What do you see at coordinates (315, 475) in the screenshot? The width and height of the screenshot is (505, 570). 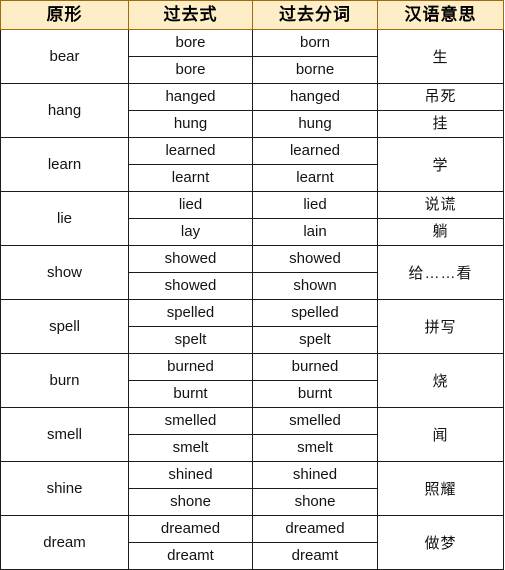 I see `cell-past-participle: shined` at bounding box center [315, 475].